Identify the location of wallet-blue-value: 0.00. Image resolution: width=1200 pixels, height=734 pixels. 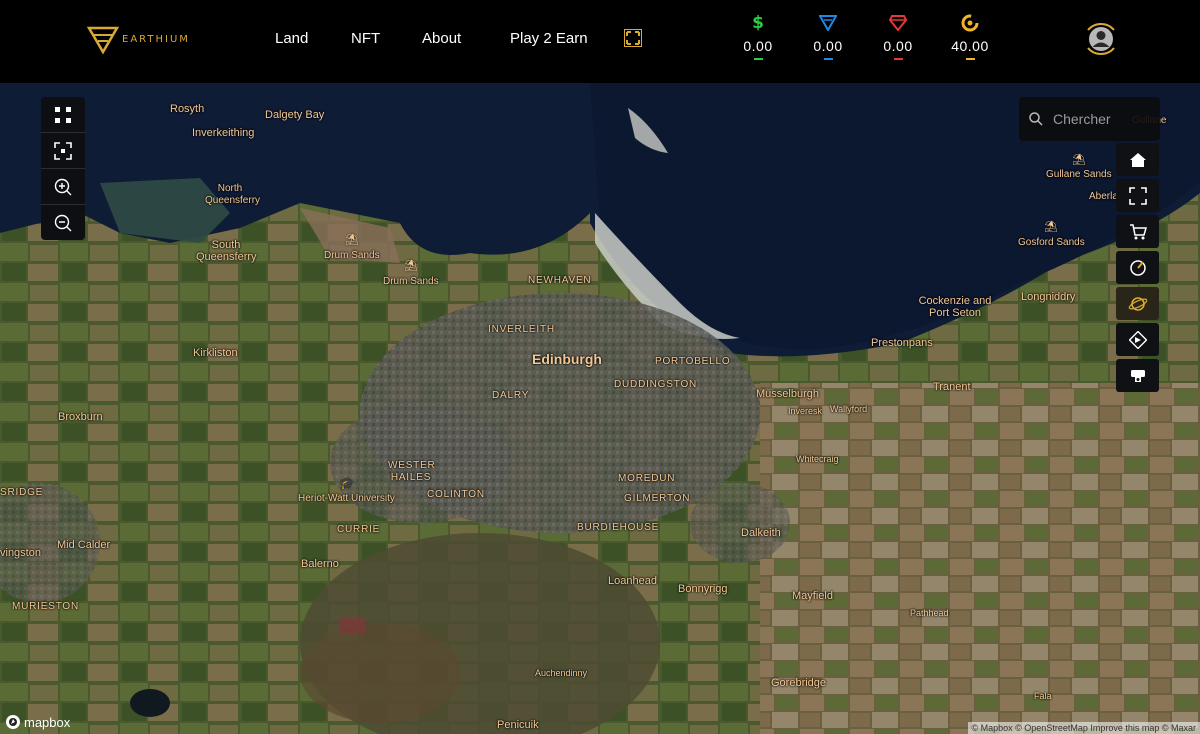
(828, 46).